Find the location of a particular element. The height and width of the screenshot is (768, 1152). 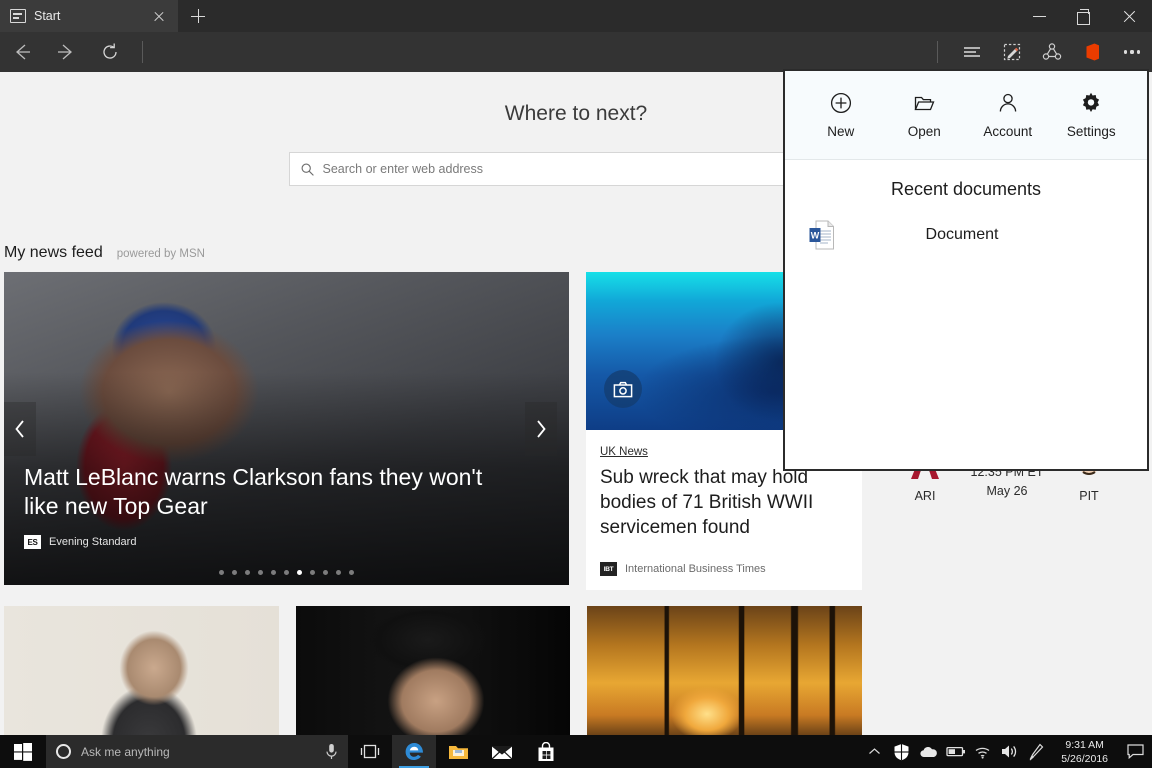

taskbar-app-mail is located at coordinates (502, 751).